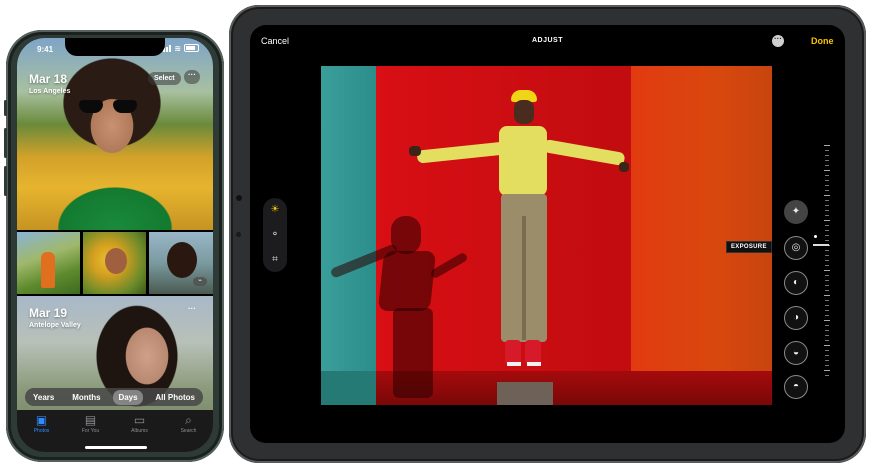 This screenshot has width=871, height=464. Describe the element at coordinates (5, 181) in the screenshot. I see `iphone-volume-down` at that location.